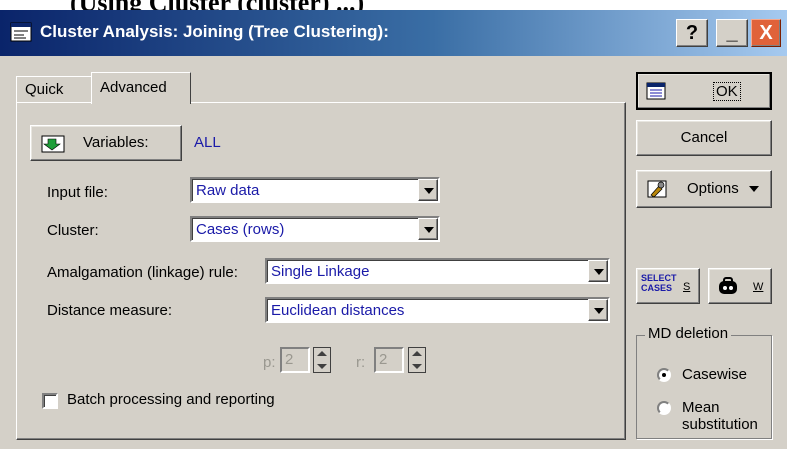 The image size is (787, 449). I want to click on batch-checkbox, so click(50, 401).